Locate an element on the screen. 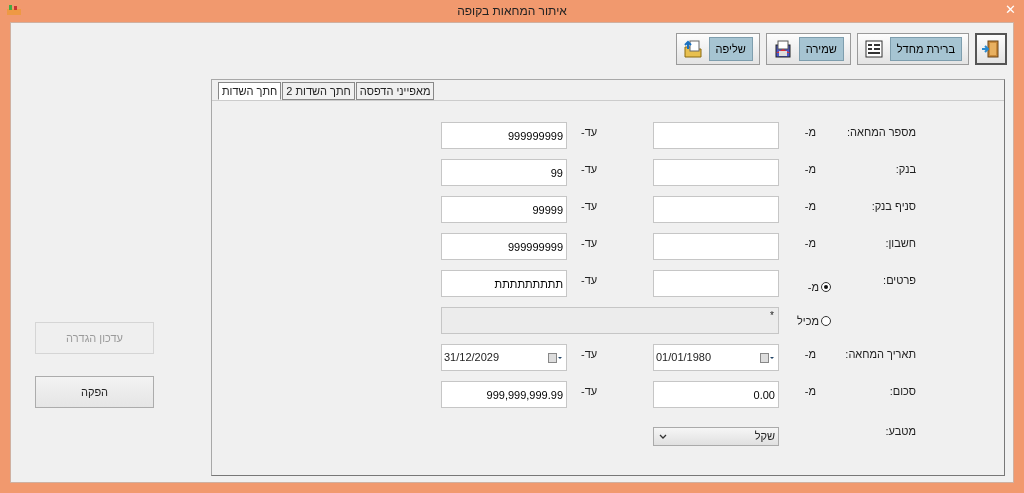  save-icon is located at coordinates (782, 49).